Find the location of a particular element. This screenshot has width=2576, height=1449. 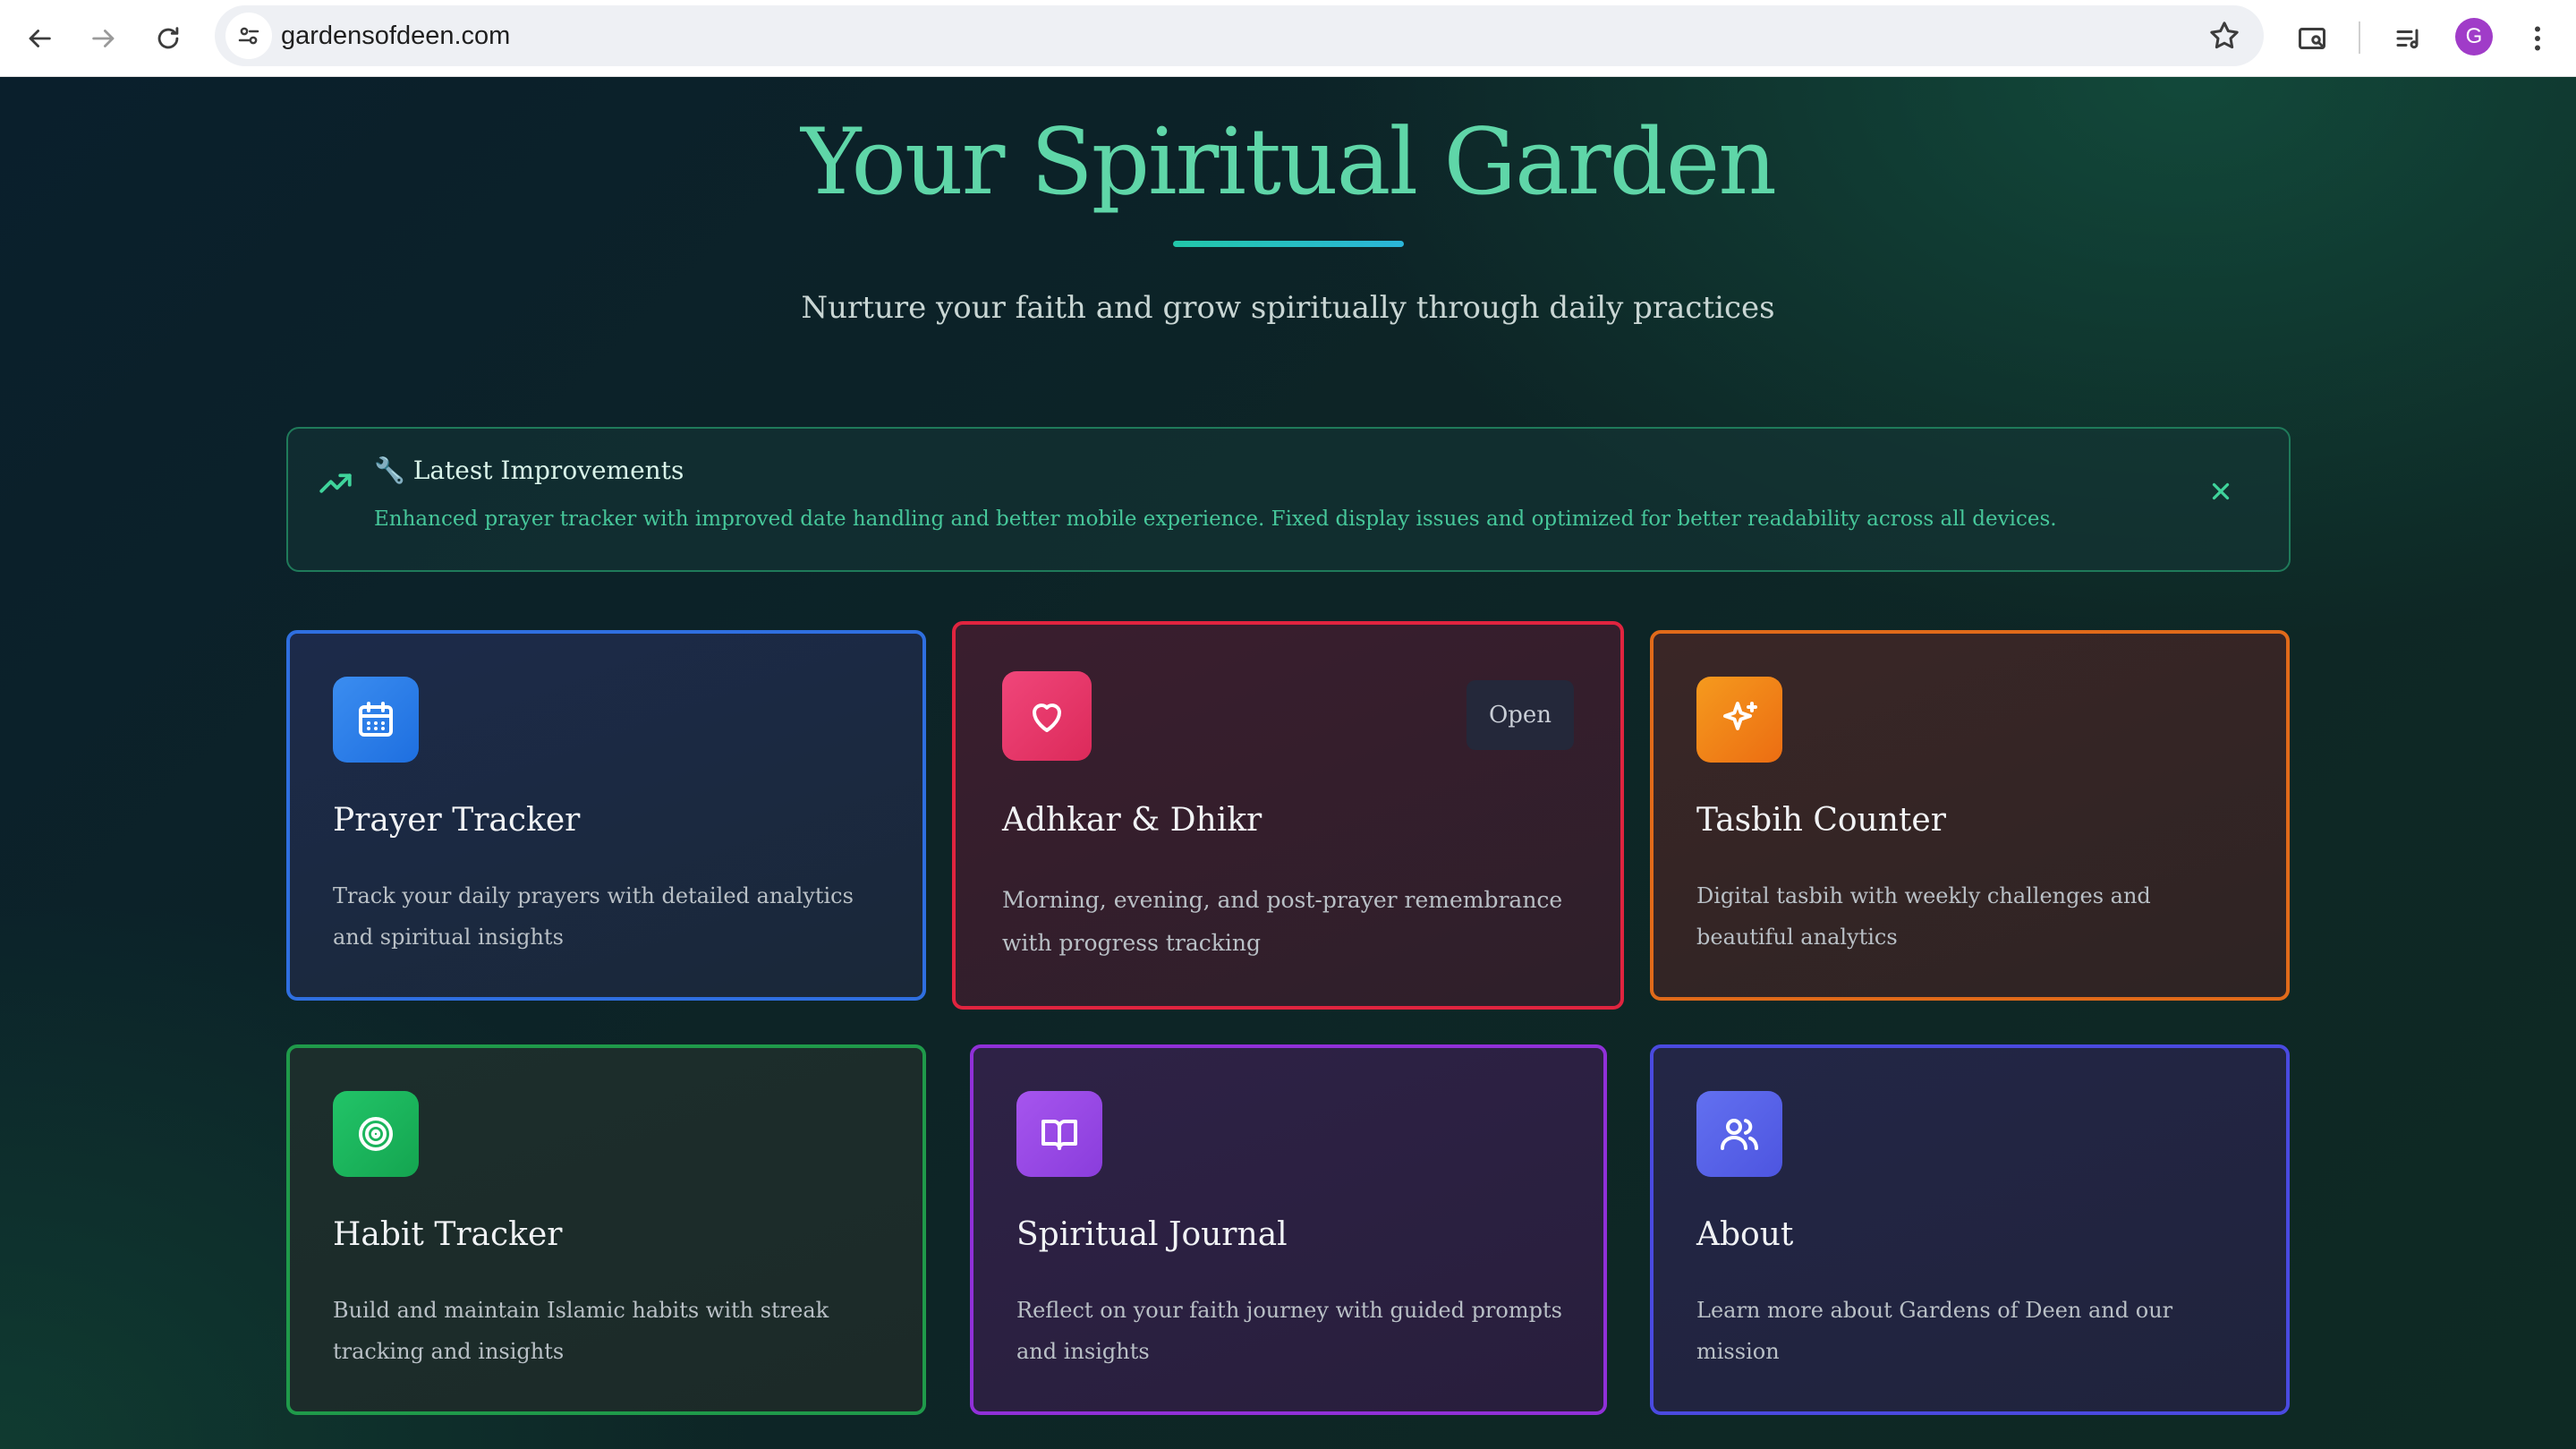

playlist-icon is located at coordinates (2407, 39).